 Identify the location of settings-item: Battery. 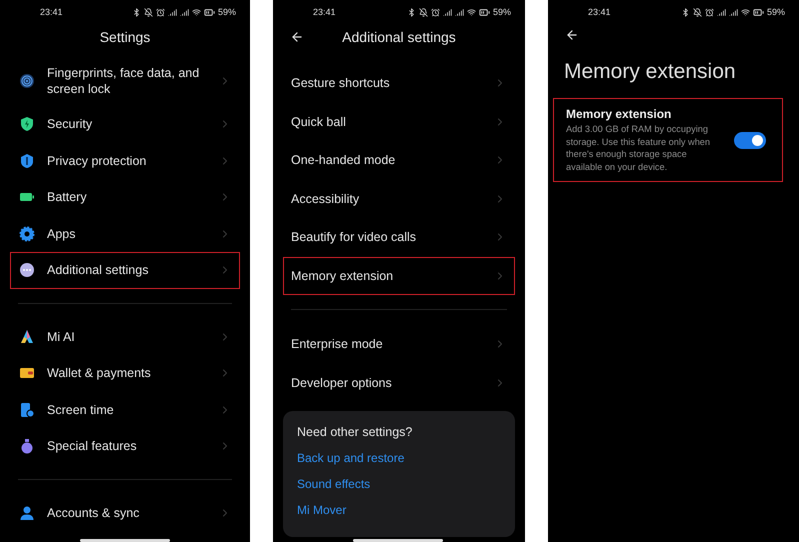
(125, 197).